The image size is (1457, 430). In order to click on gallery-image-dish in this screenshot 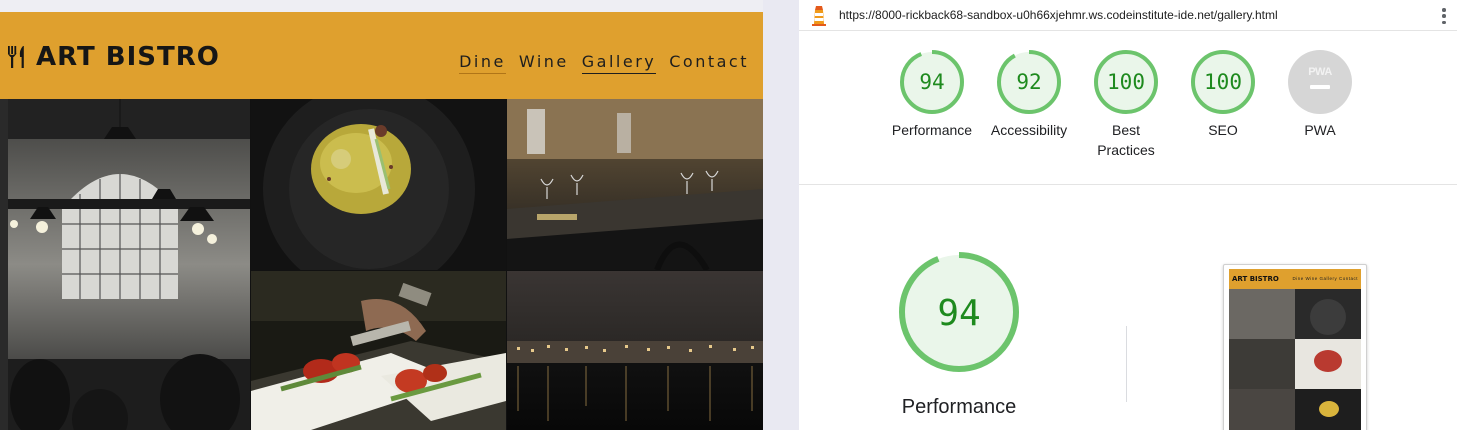, I will do `click(378, 184)`.